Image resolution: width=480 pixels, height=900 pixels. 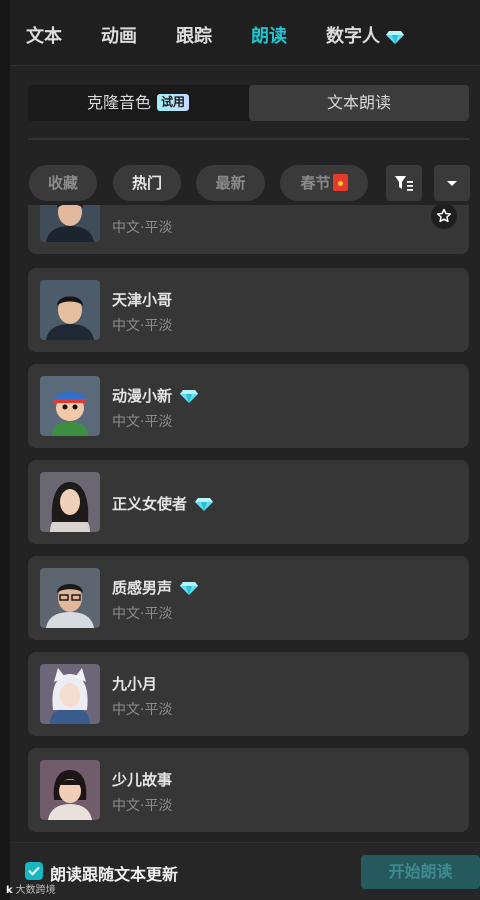 I want to click on favorite-star-button, so click(x=444, y=217).